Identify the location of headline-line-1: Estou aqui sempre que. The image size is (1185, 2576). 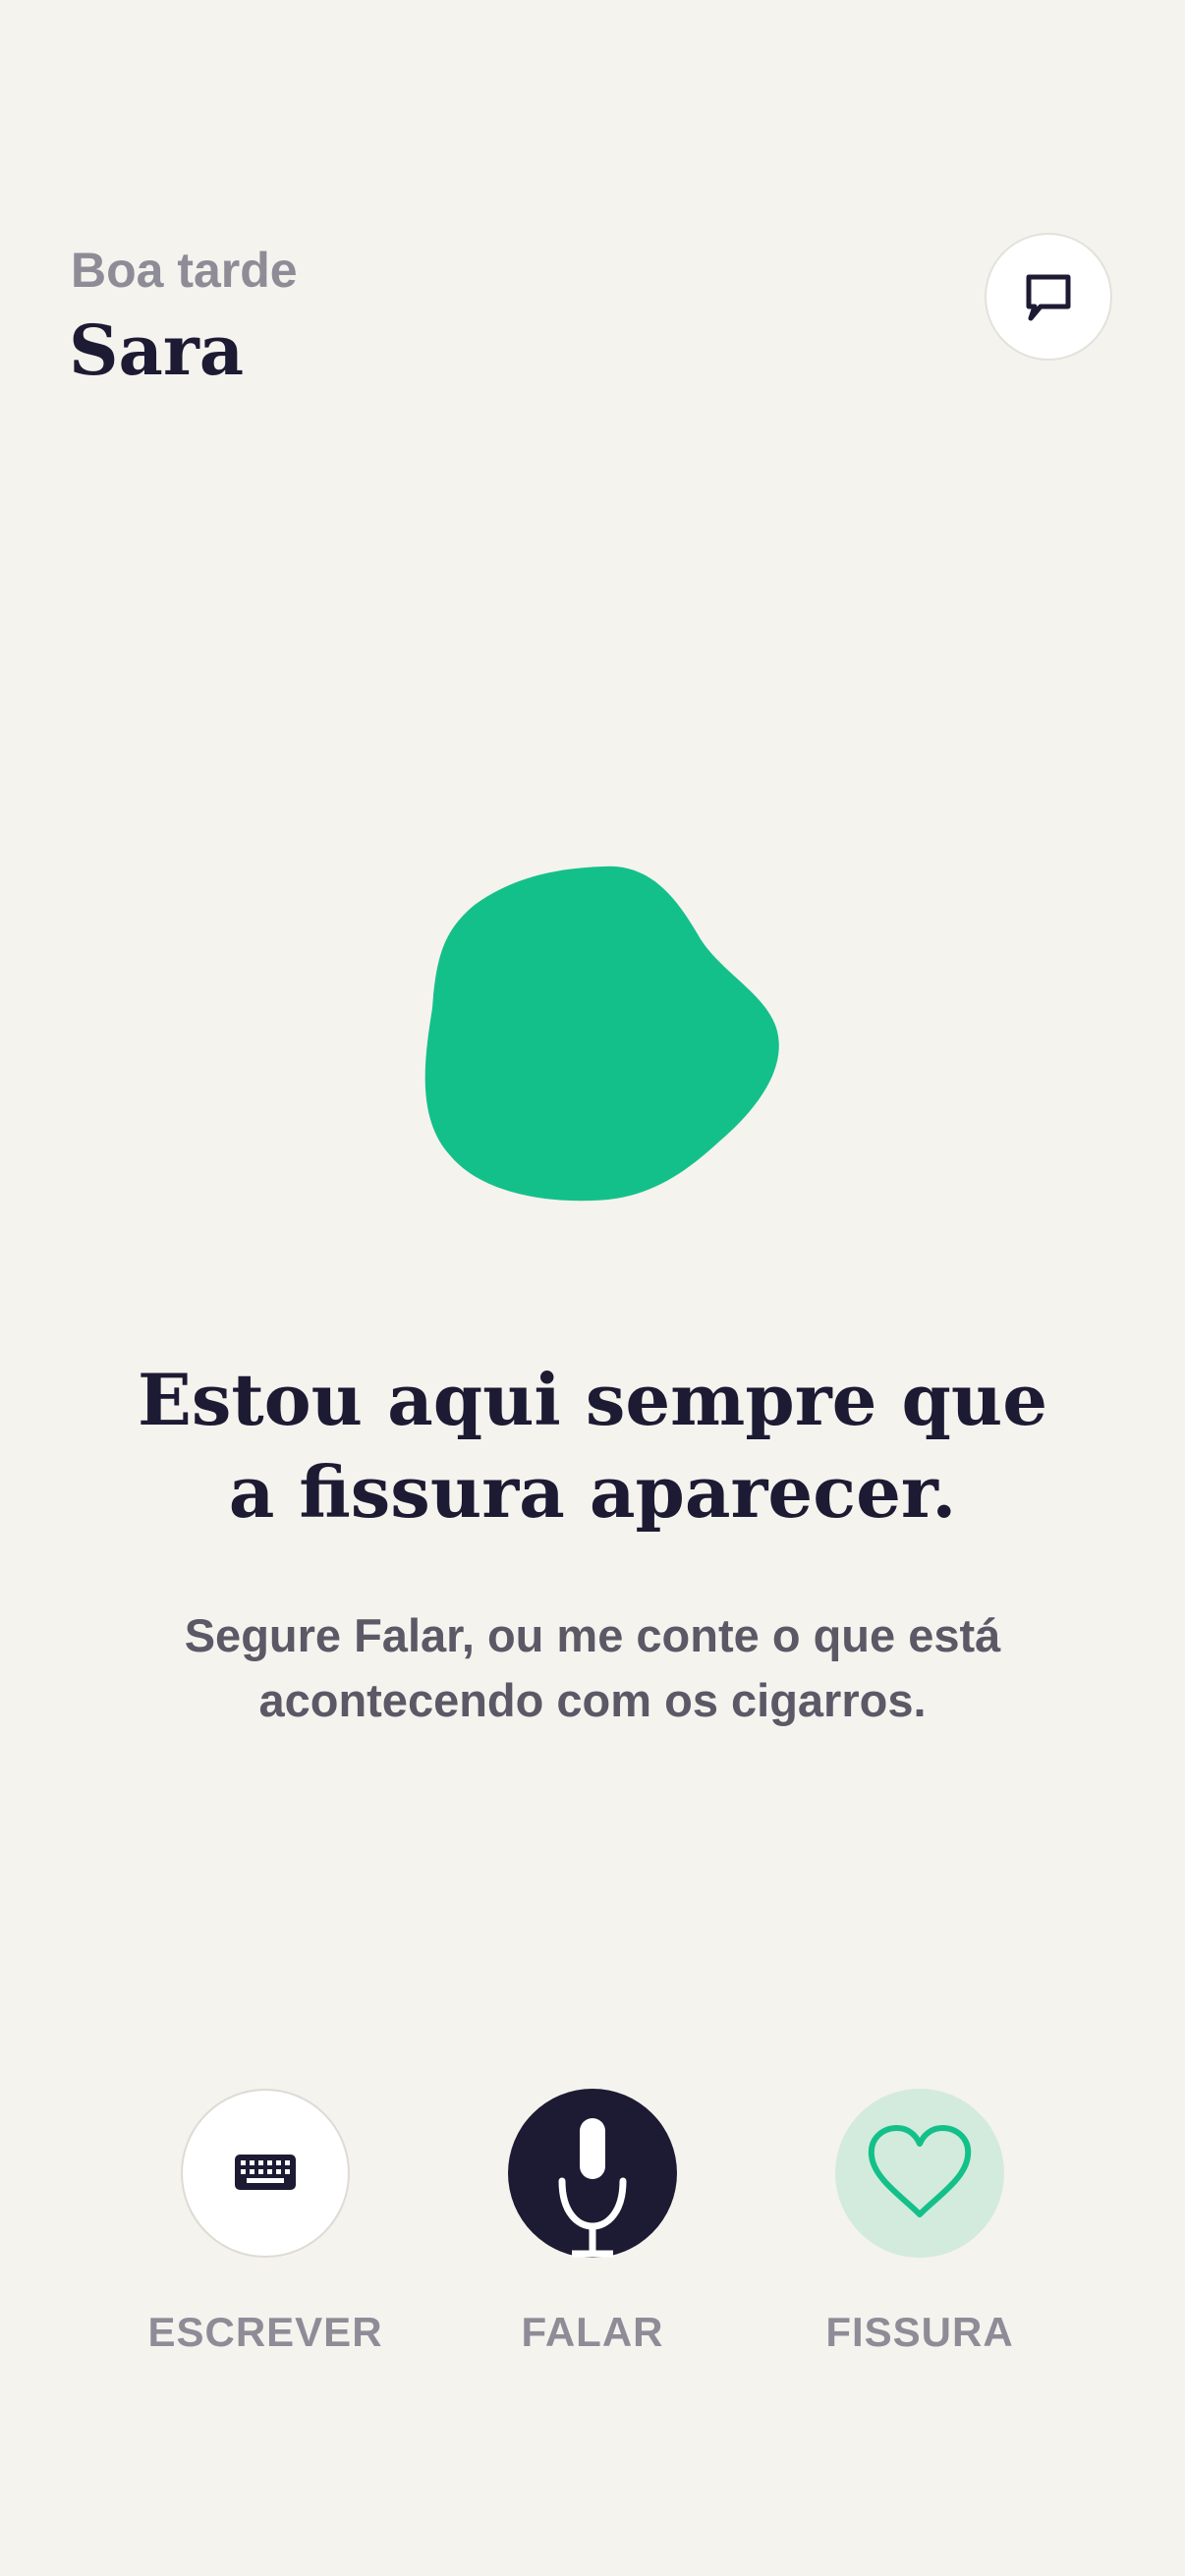
(592, 1399).